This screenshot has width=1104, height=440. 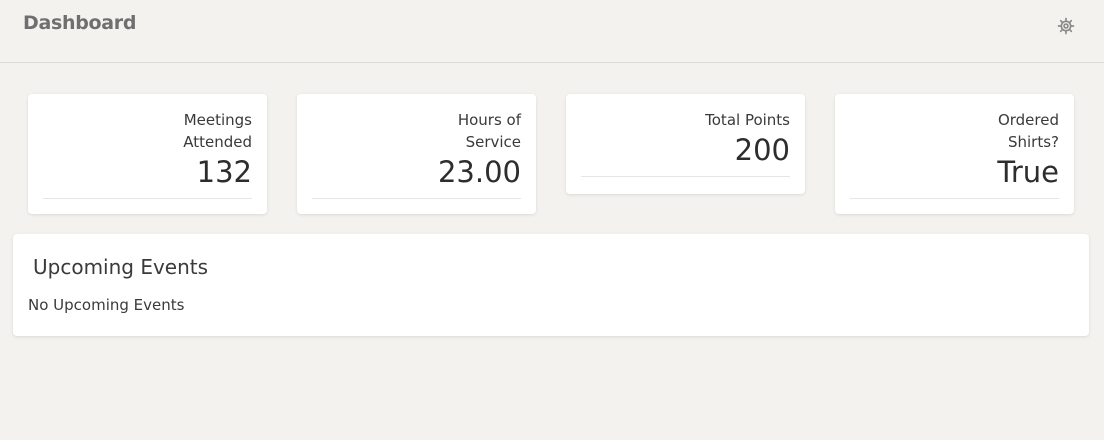 What do you see at coordinates (147, 154) in the screenshot?
I see `stat-card-meetings: Meetings Attended 132` at bounding box center [147, 154].